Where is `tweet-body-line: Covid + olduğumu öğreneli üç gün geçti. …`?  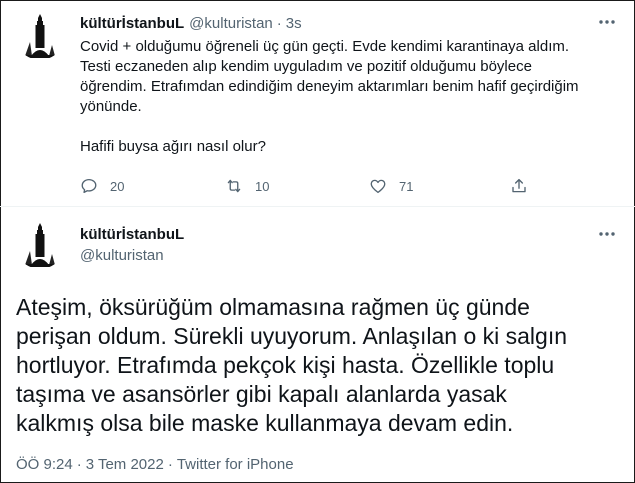
tweet-body-line: Covid + olduğumu öğreneli üç gün geçti. … is located at coordinates (325, 46).